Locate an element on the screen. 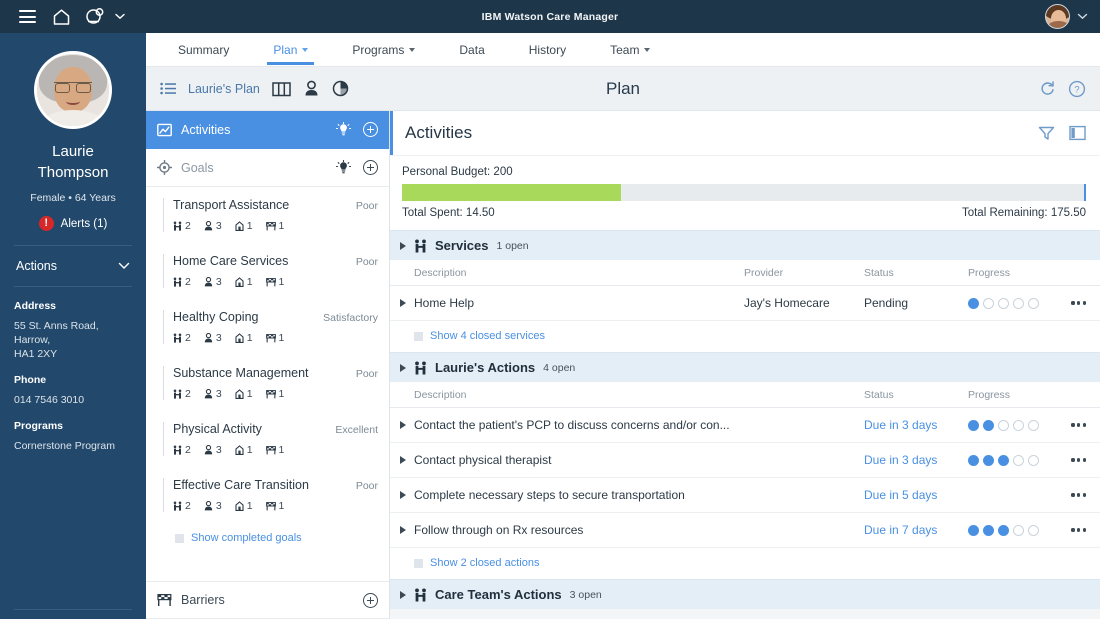  people-group-icon is located at coordinates (420, 246).